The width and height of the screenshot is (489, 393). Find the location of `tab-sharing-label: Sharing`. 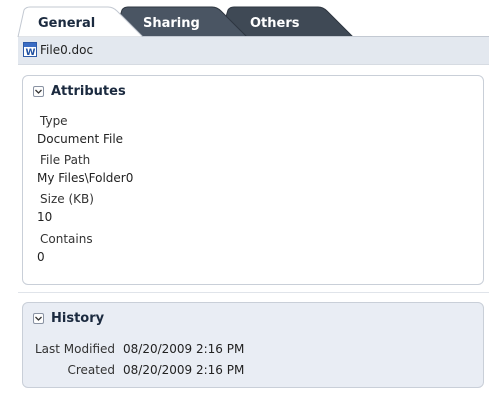

tab-sharing-label: Sharing is located at coordinates (171, 23).